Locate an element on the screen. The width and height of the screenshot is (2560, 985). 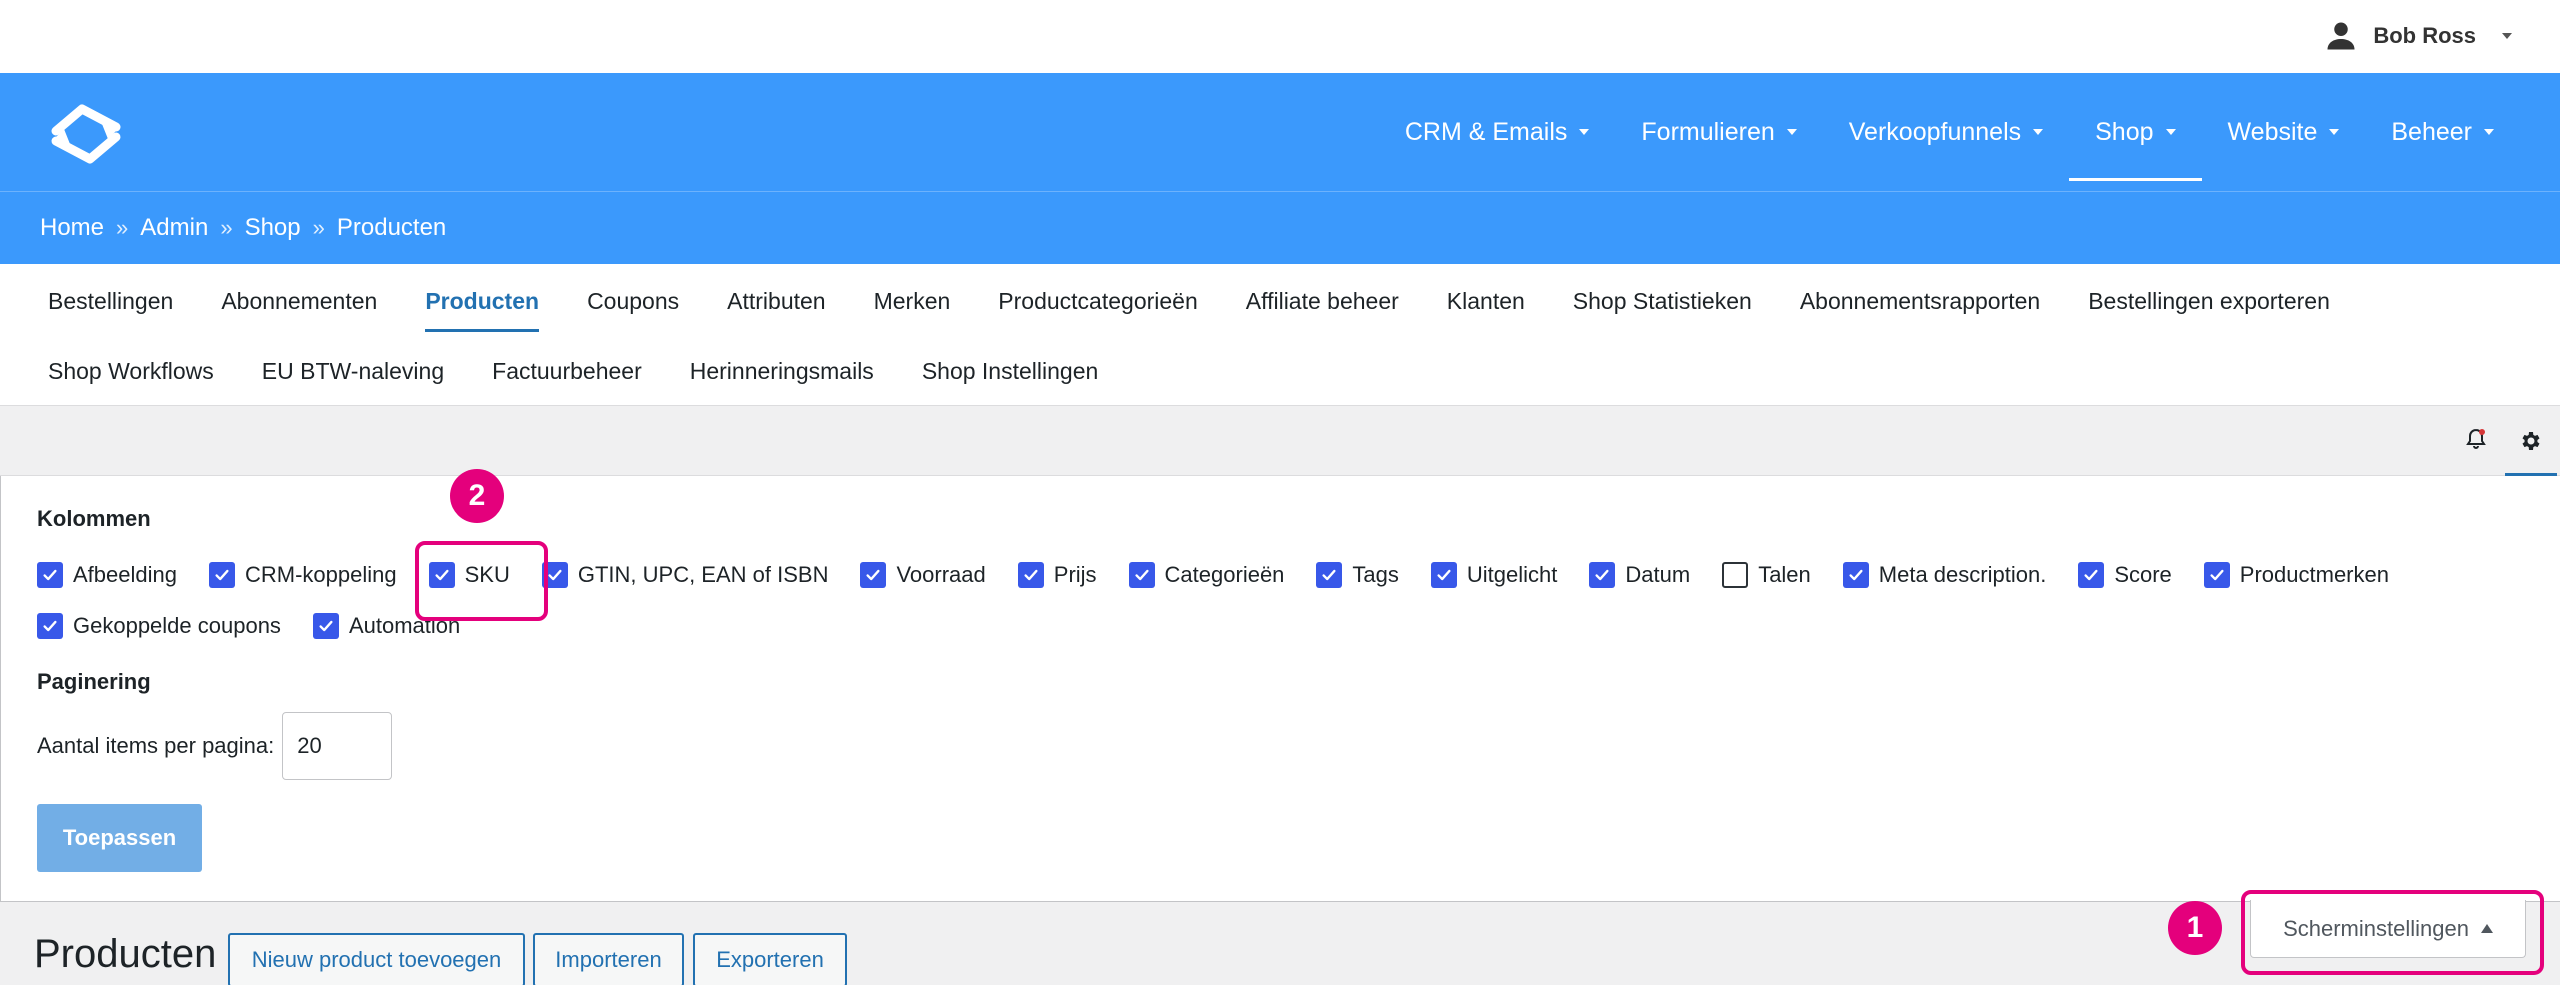
column-option-score: Score is located at coordinates (2125, 575).